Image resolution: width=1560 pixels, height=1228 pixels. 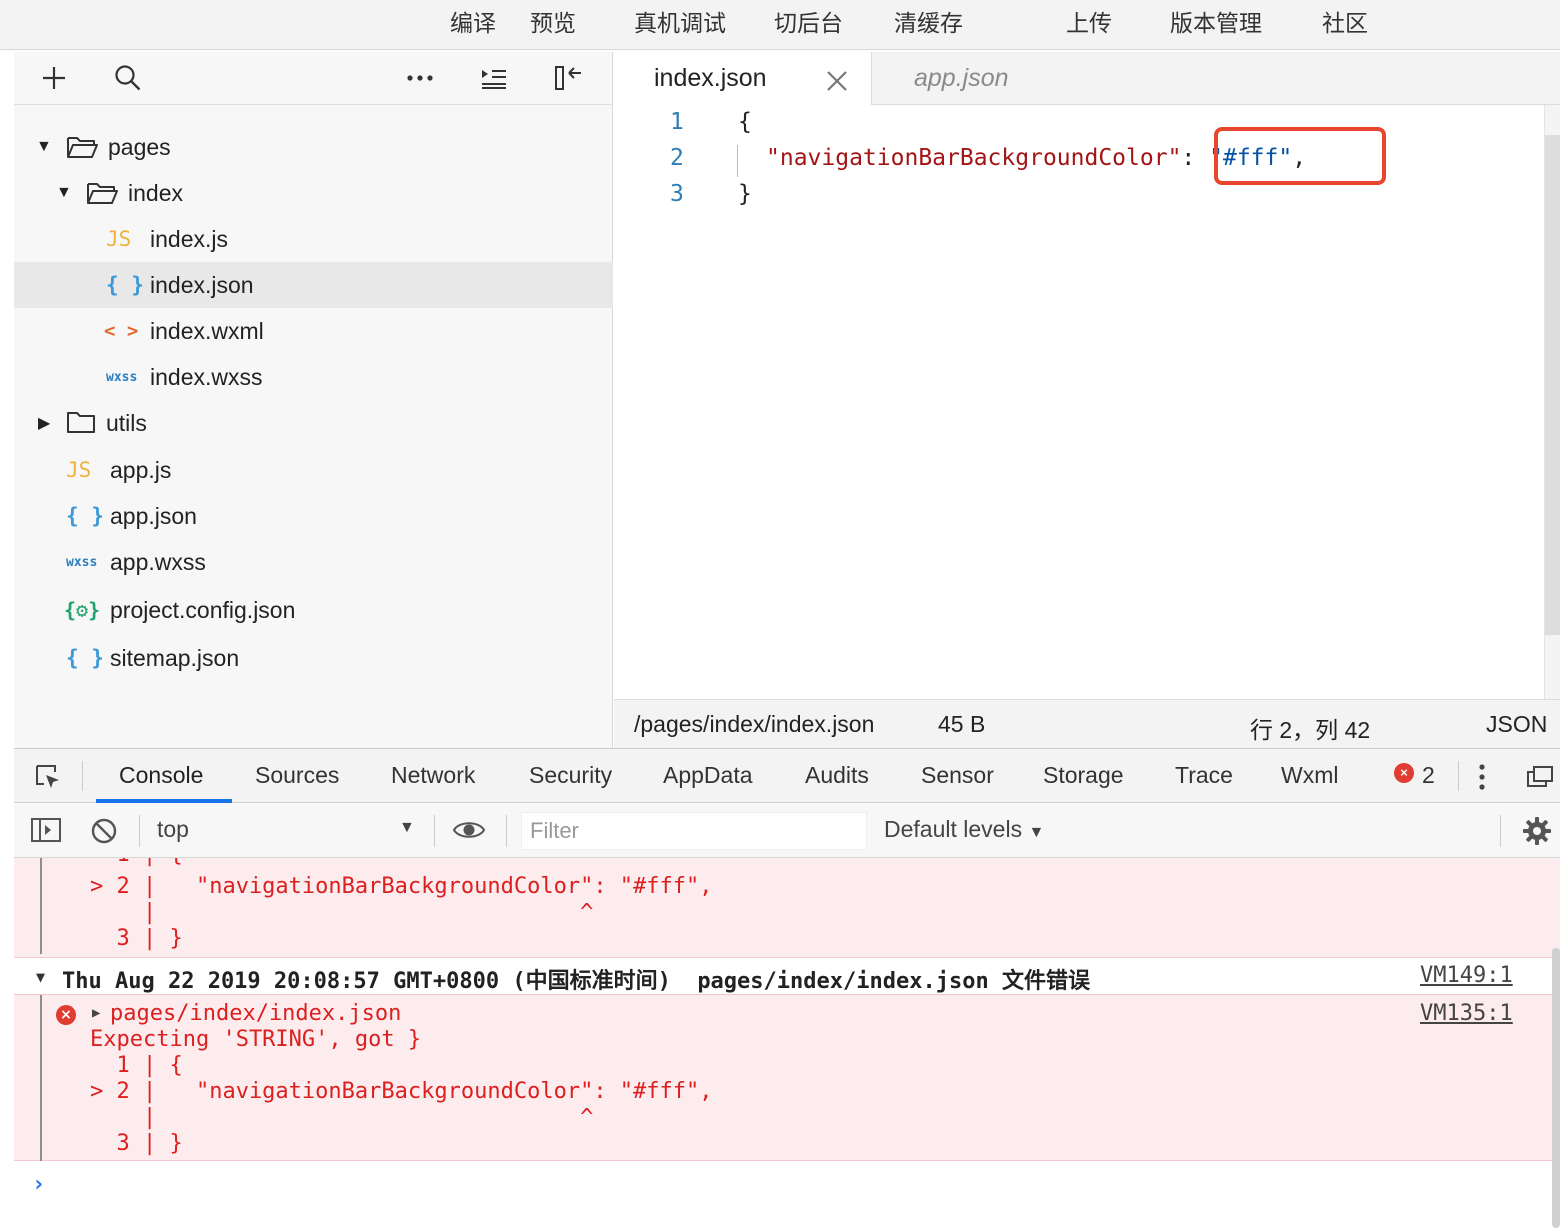 I want to click on console-prompt-icon: ›, so click(x=38, y=1184).